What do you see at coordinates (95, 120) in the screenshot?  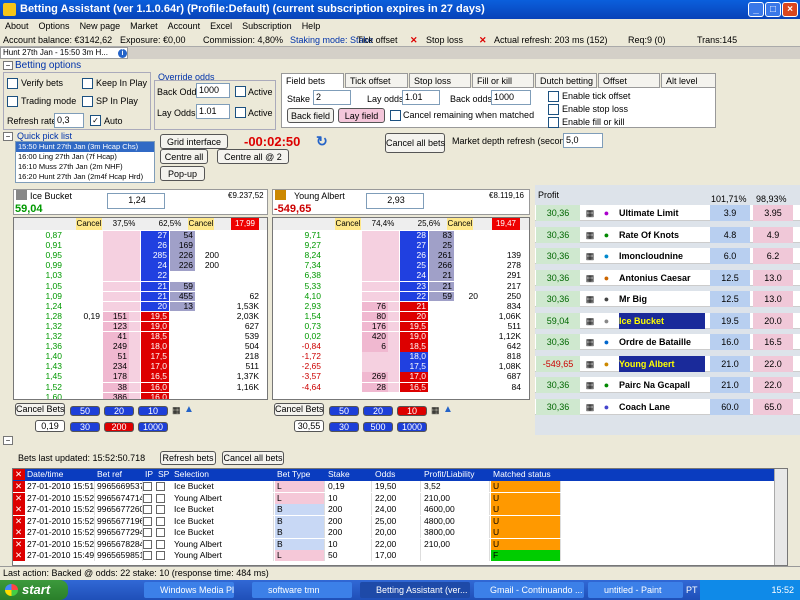 I see `auto-checkbox: ✓` at bounding box center [95, 120].